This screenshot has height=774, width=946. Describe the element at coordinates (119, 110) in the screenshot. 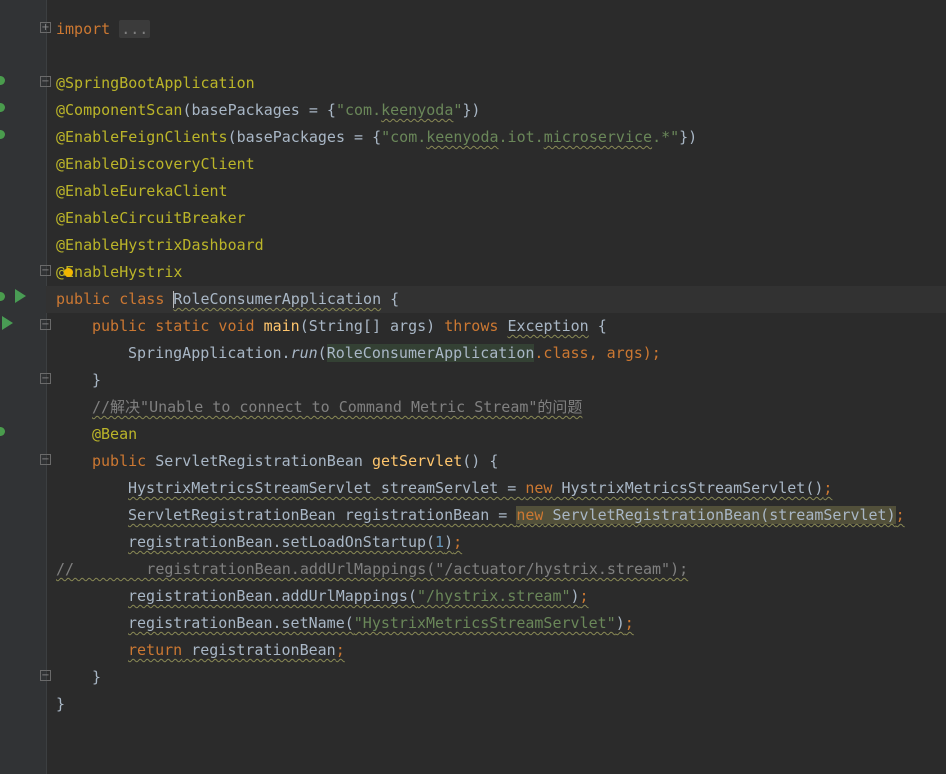

I see `annotation: @ComponentScan` at that location.